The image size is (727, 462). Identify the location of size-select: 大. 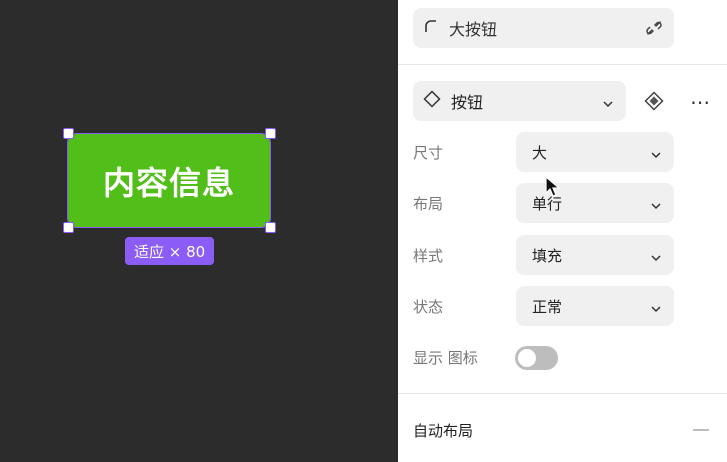
(595, 152).